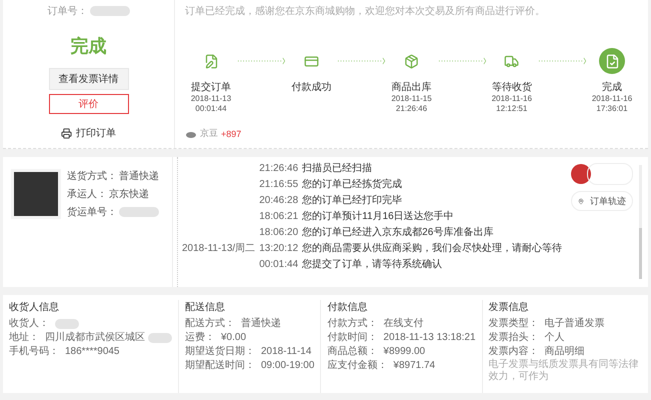 The height and width of the screenshot is (400, 651). What do you see at coordinates (612, 87) in the screenshot?
I see `step-label: 完成` at bounding box center [612, 87].